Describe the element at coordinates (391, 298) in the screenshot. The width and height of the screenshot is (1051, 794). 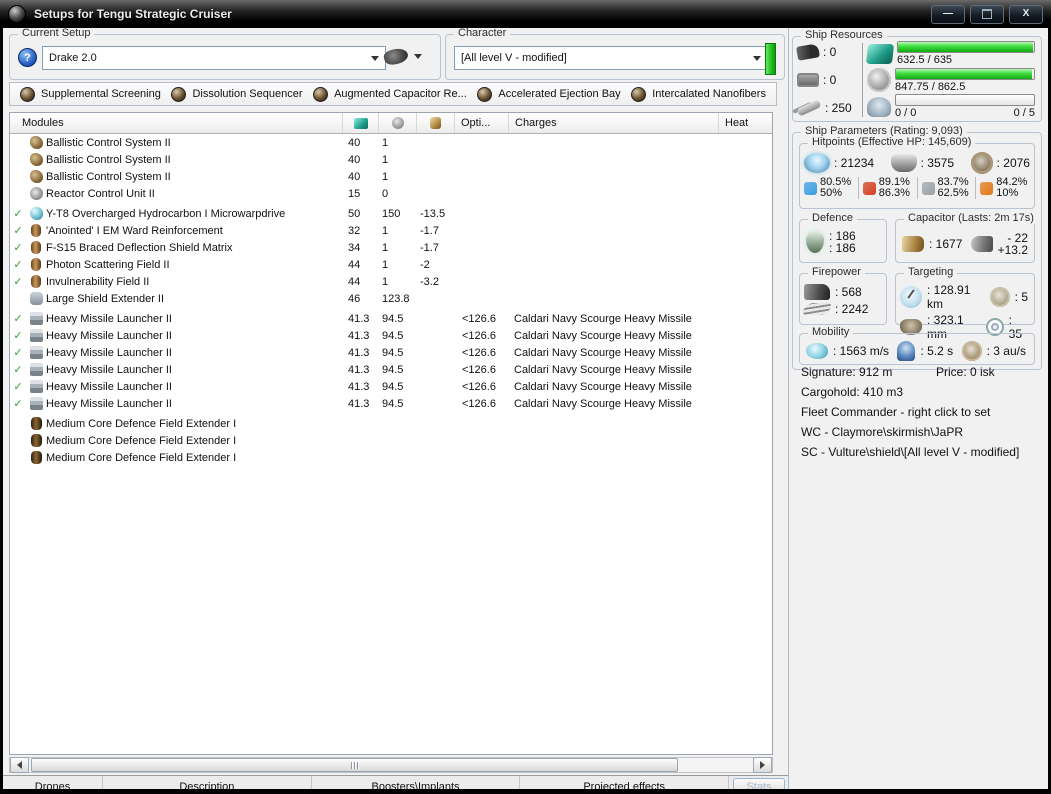
I see `module-row: Large Shield Extender II 46 123.8` at that location.